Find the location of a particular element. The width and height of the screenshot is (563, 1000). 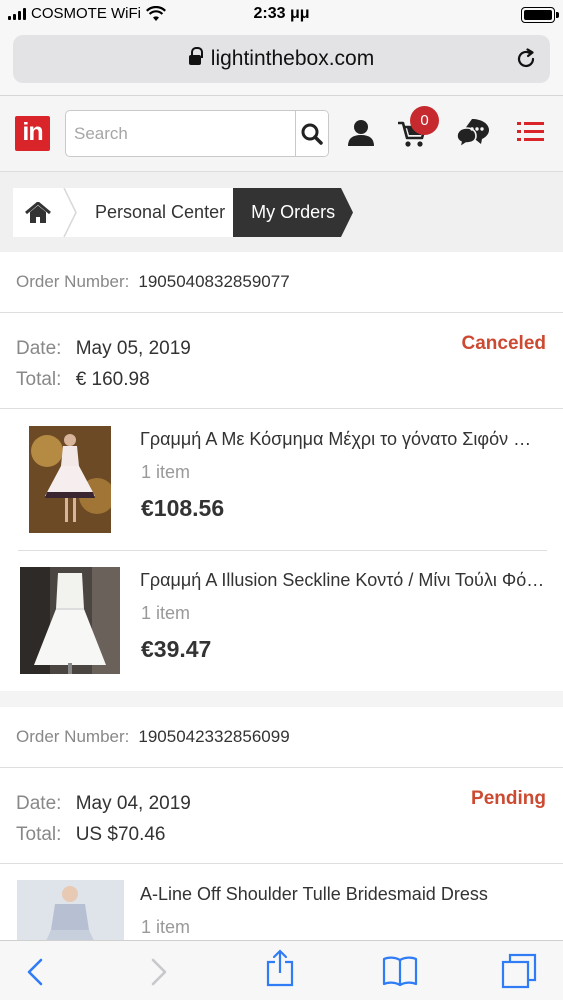

breadcrumb-arrow is located at coordinates (347, 212).